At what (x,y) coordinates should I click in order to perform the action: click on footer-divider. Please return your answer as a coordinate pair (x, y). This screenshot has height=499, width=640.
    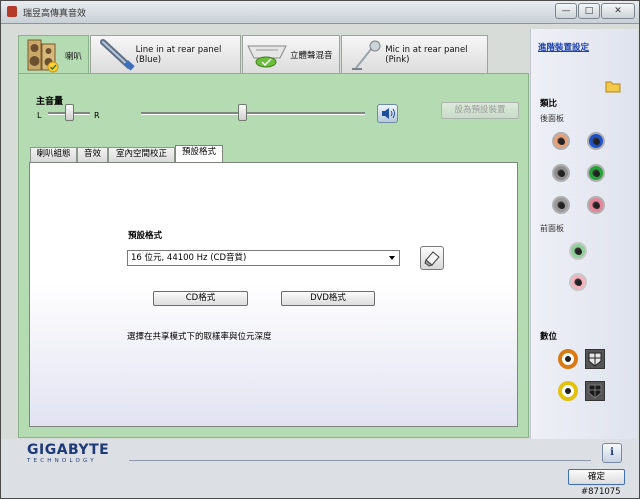
    Looking at the image, I should click on (360, 460).